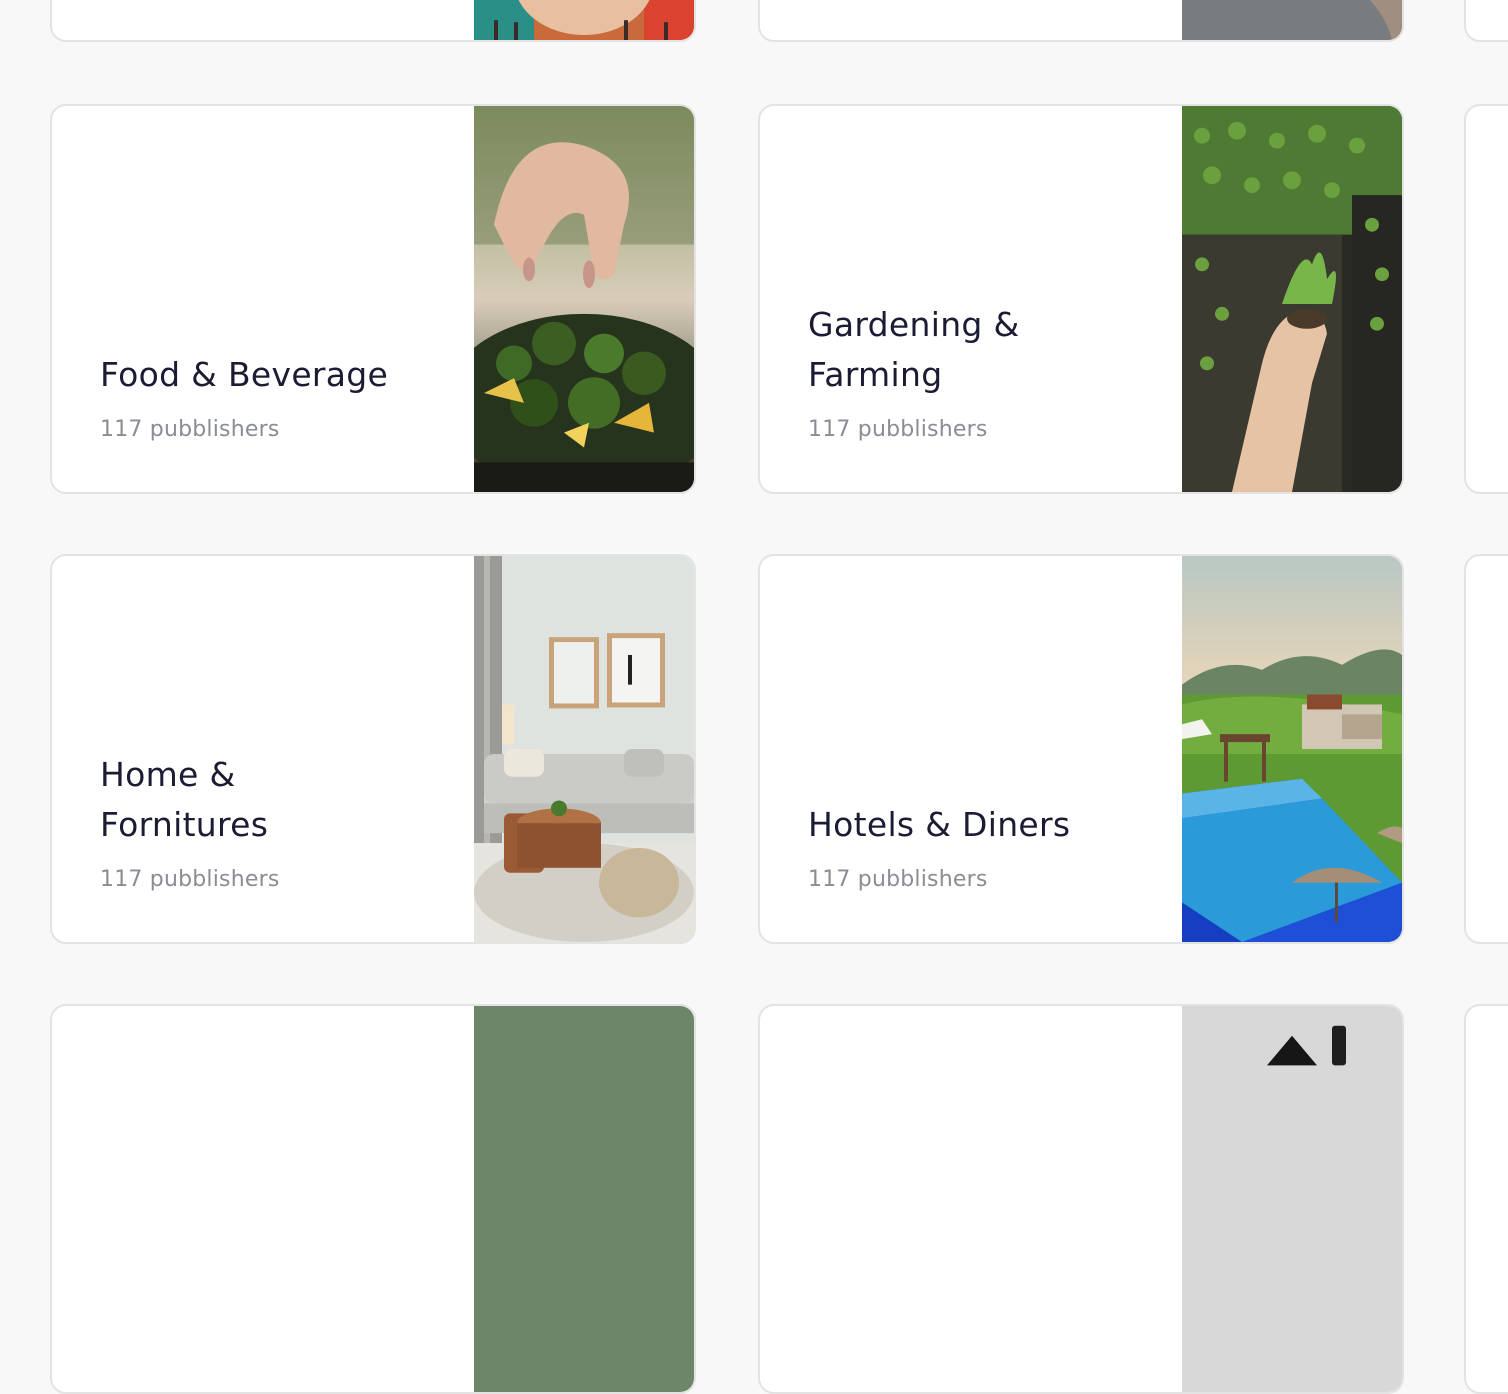  What do you see at coordinates (1292, 1199) in the screenshot?
I see `category-photo-bottom-right` at bounding box center [1292, 1199].